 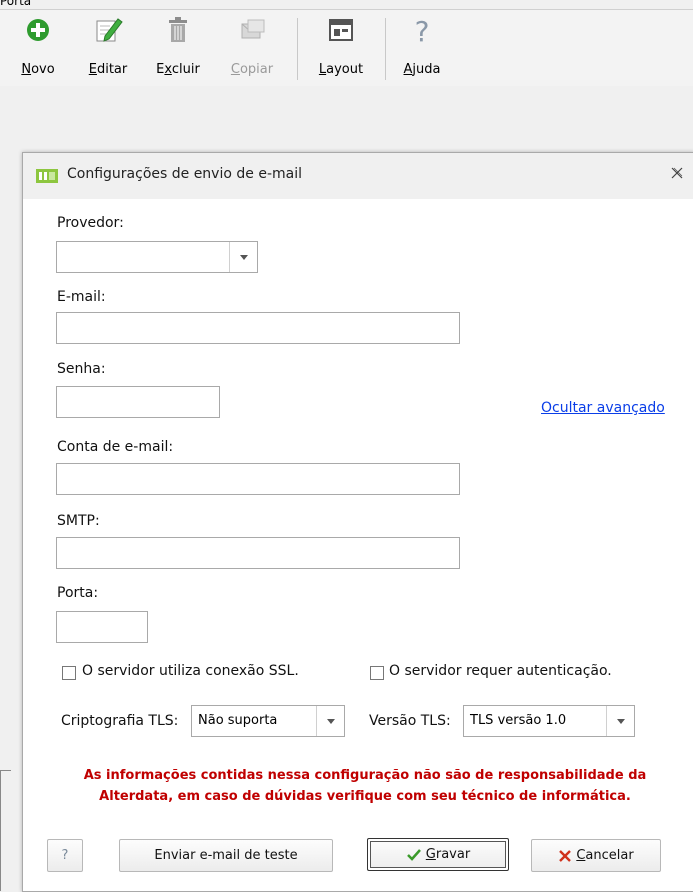 I want to click on port-label: Porta:, so click(x=78, y=593).